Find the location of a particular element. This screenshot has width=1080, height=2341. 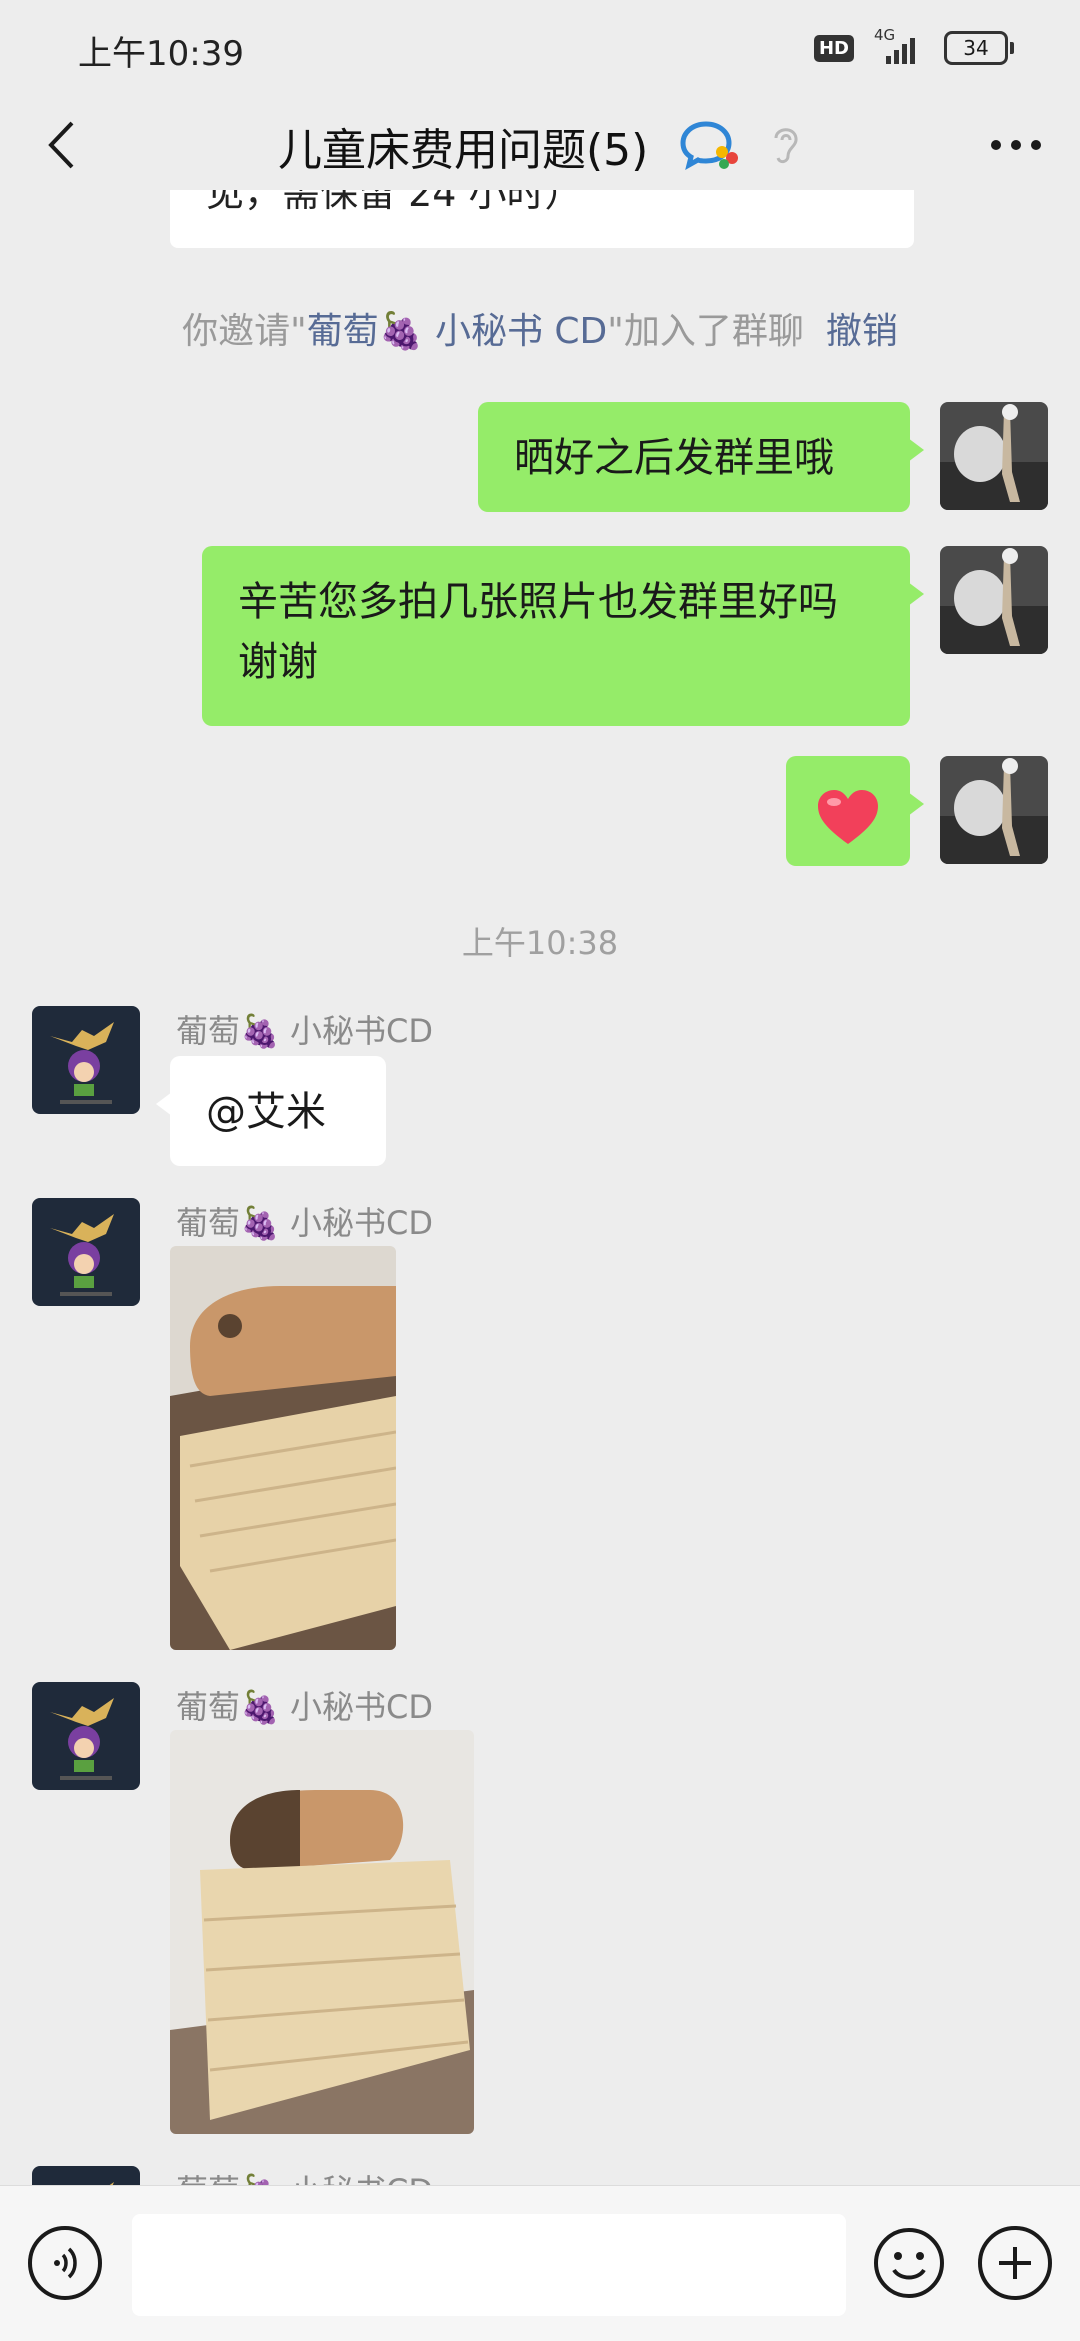

voice-icon is located at coordinates (65, 2263).